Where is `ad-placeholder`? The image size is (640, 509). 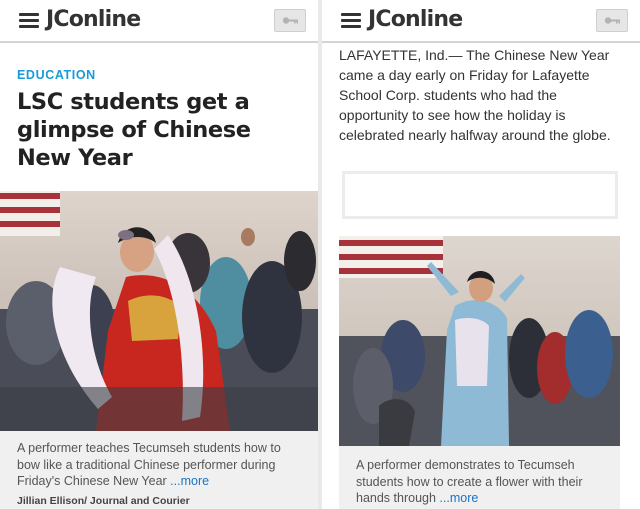 ad-placeholder is located at coordinates (480, 195).